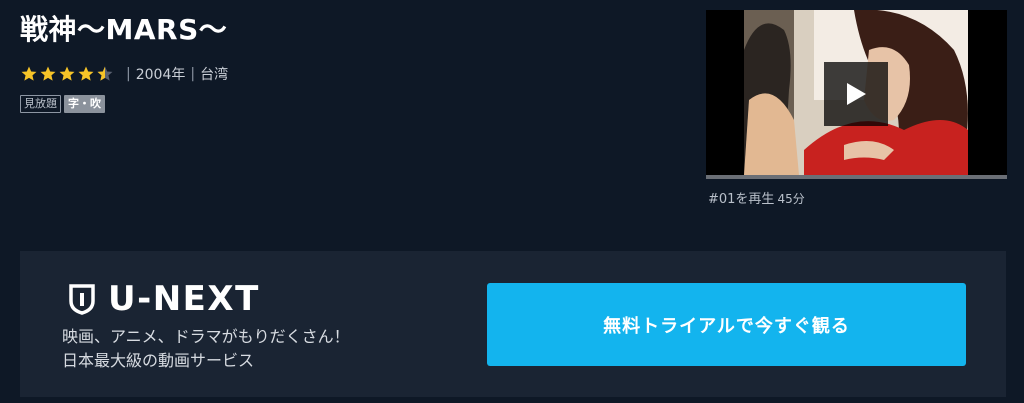  I want to click on country: 台湾, so click(214, 75).